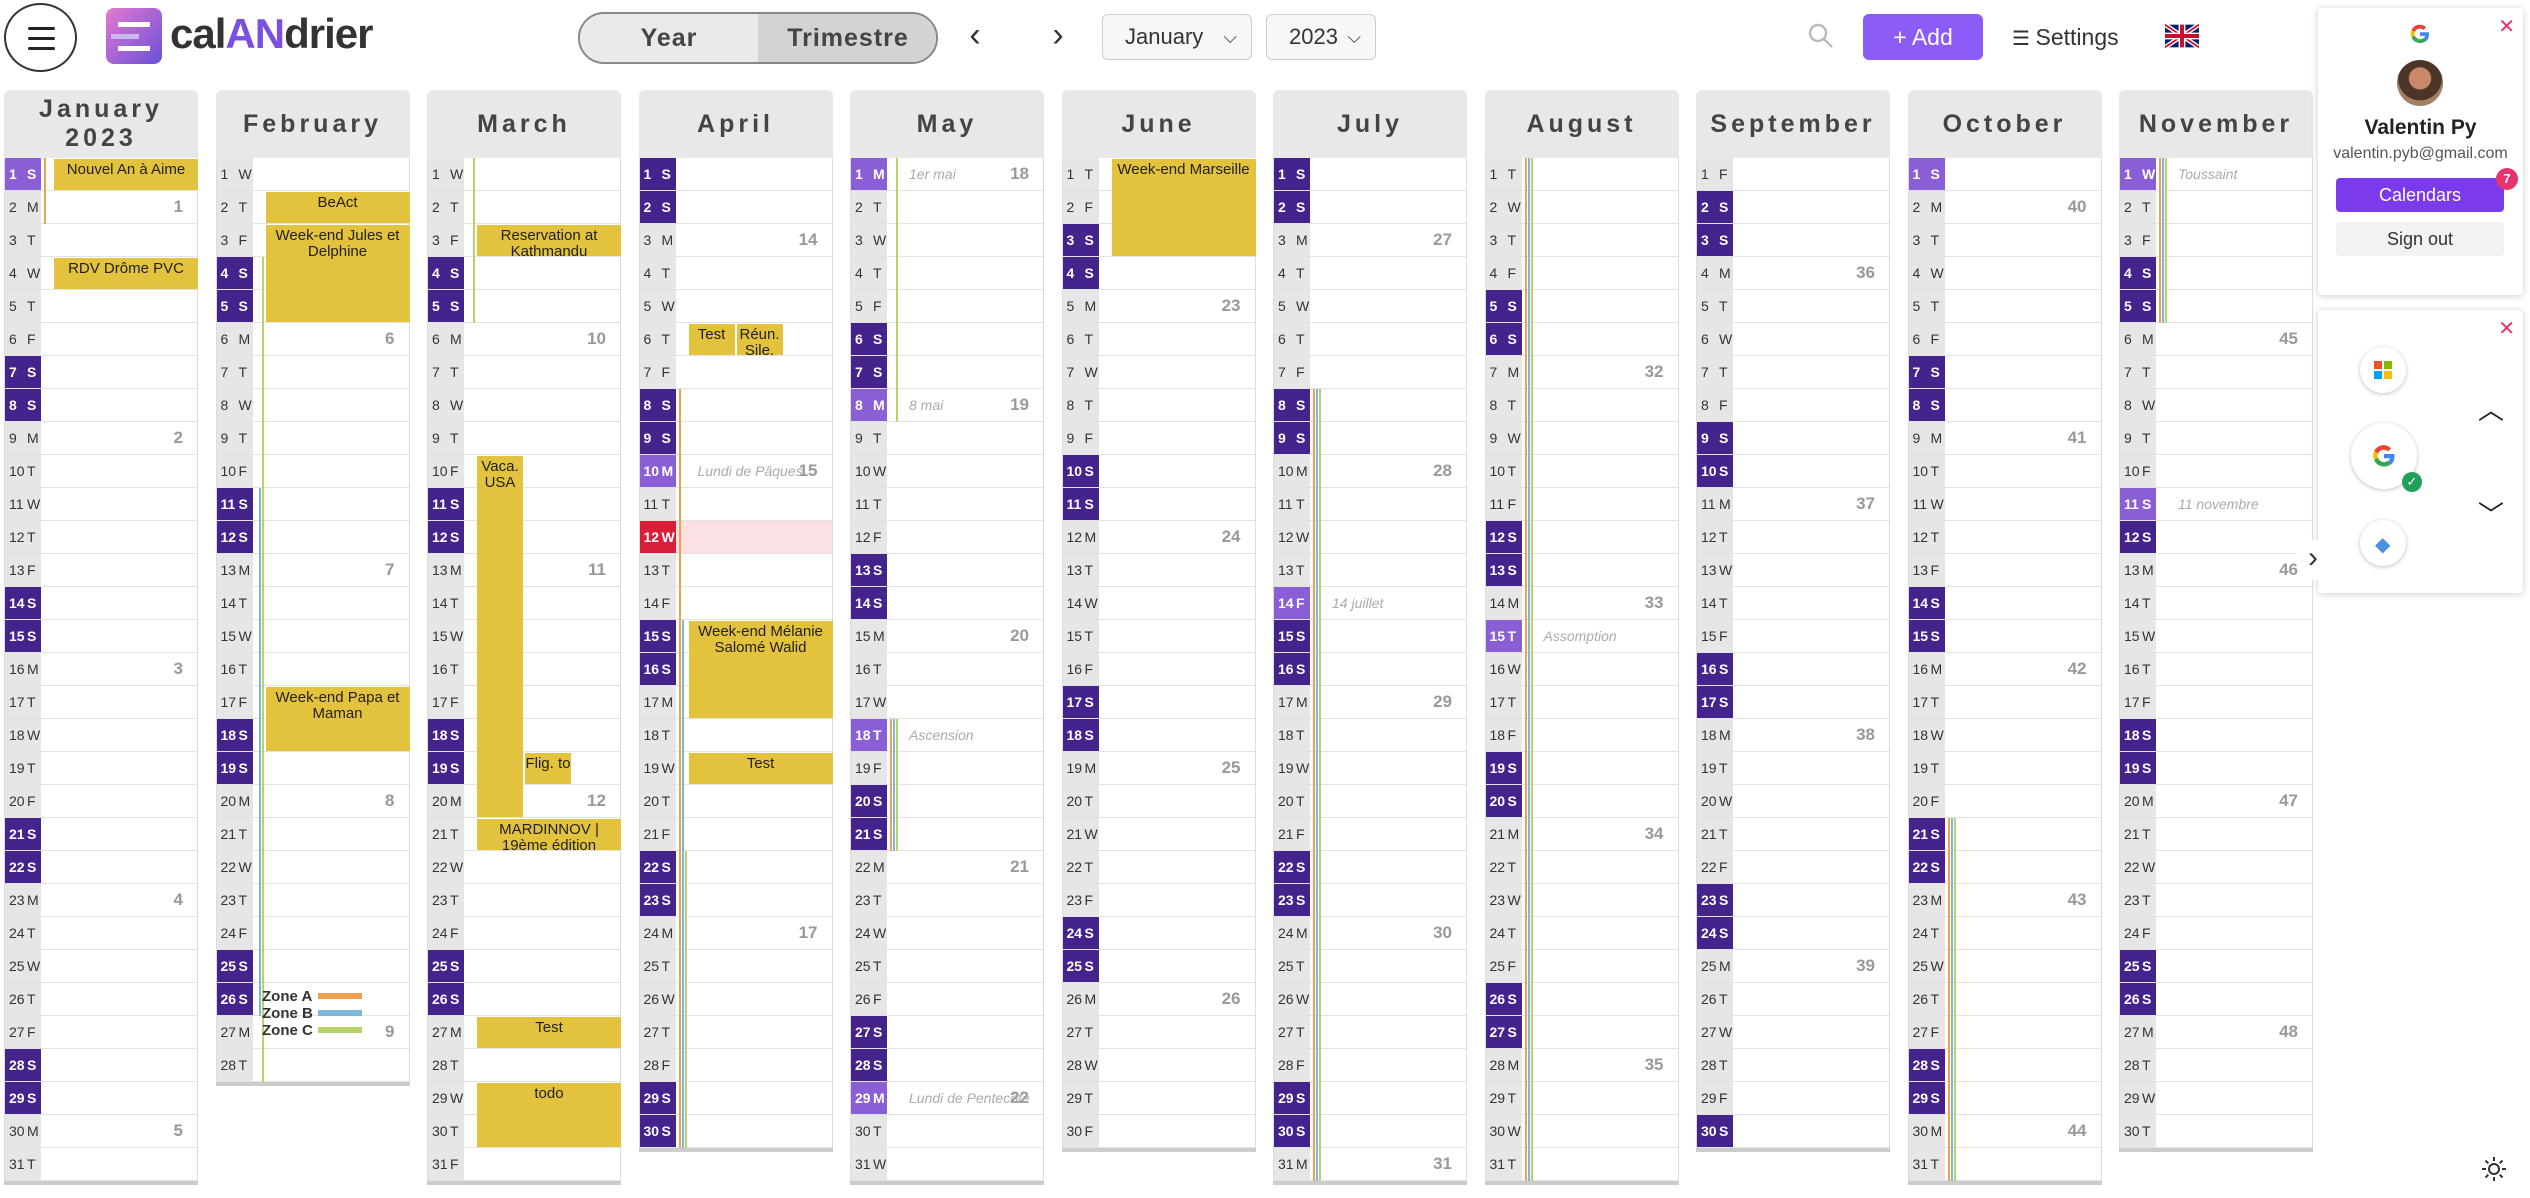  I want to click on day-cell: 8W, so click(2216, 405).